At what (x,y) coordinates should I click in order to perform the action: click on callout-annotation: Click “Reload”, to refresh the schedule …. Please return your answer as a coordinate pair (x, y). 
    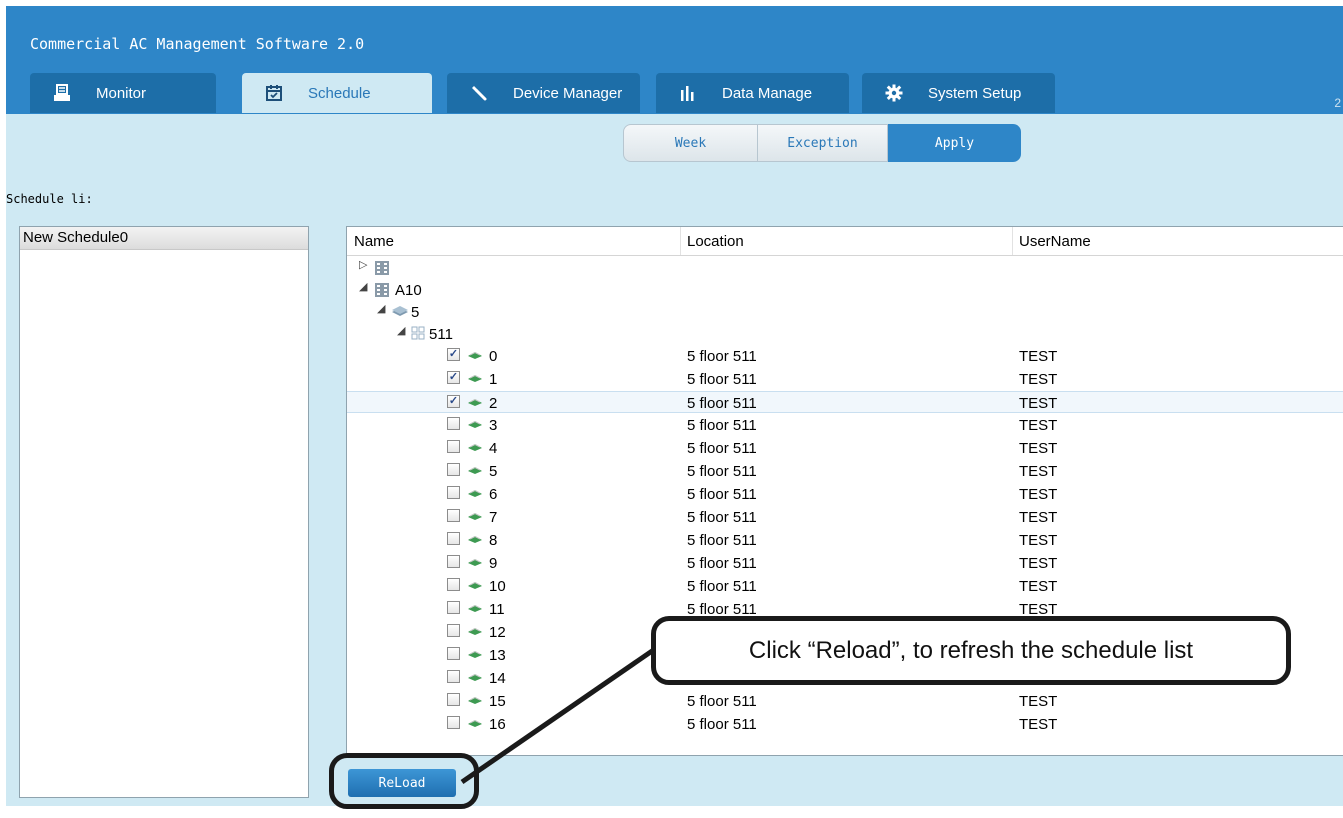
    Looking at the image, I should click on (971, 650).